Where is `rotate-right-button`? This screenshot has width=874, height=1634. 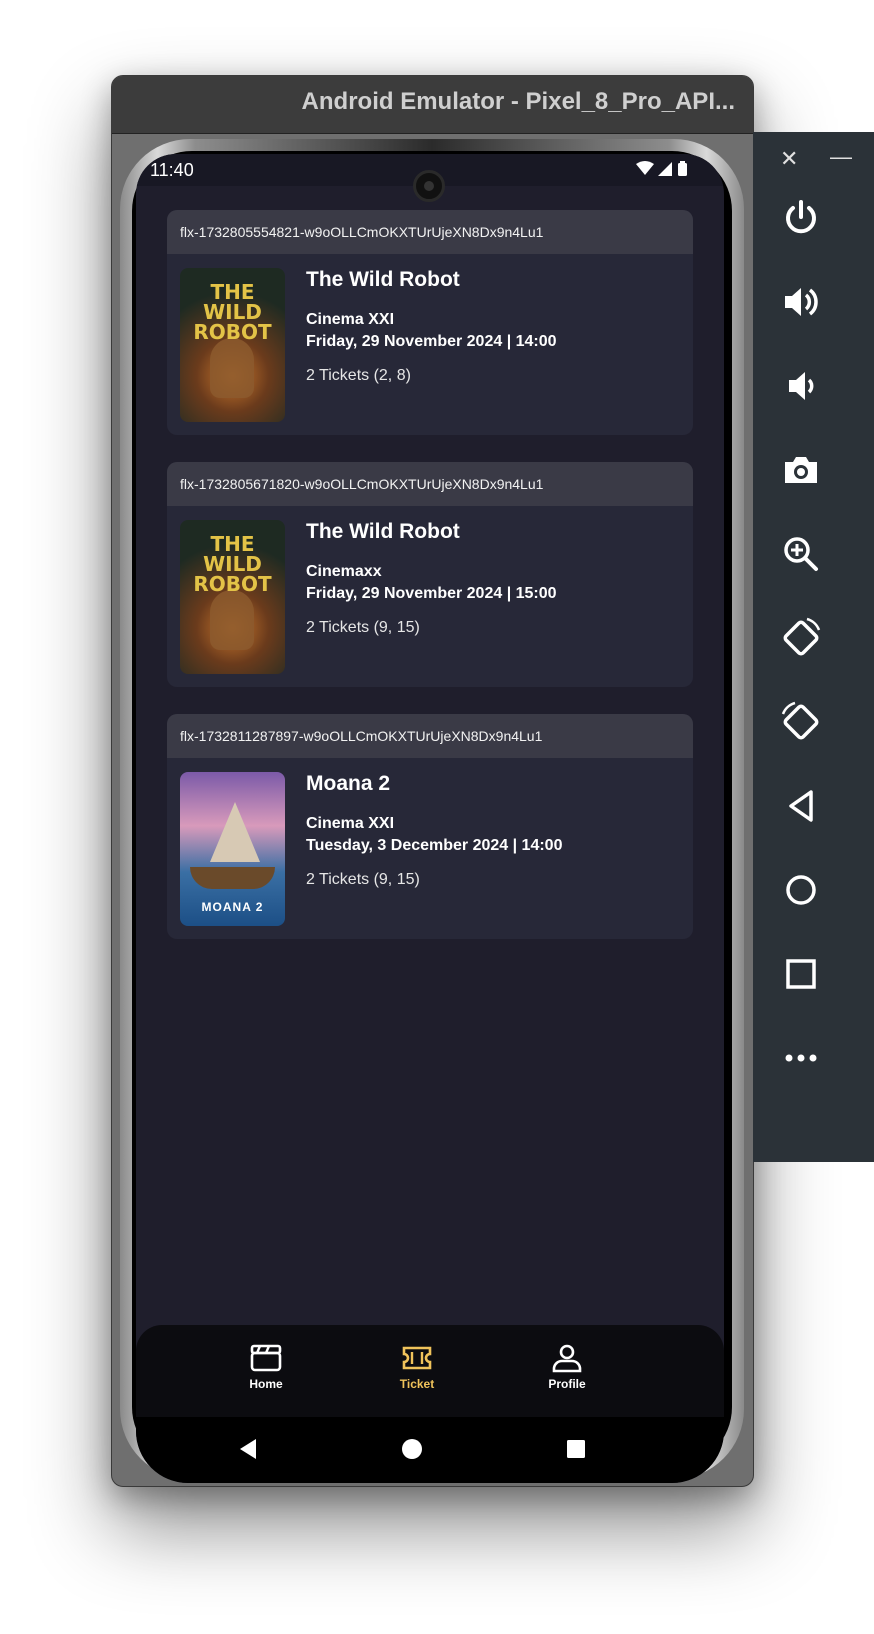 rotate-right-button is located at coordinates (801, 722).